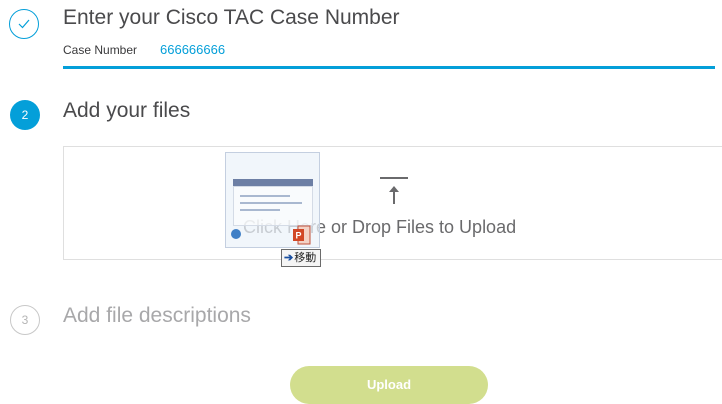 Image resolution: width=722 pixels, height=404 pixels. Describe the element at coordinates (273, 182) in the screenshot. I see `thumbnail-titlebar` at that location.